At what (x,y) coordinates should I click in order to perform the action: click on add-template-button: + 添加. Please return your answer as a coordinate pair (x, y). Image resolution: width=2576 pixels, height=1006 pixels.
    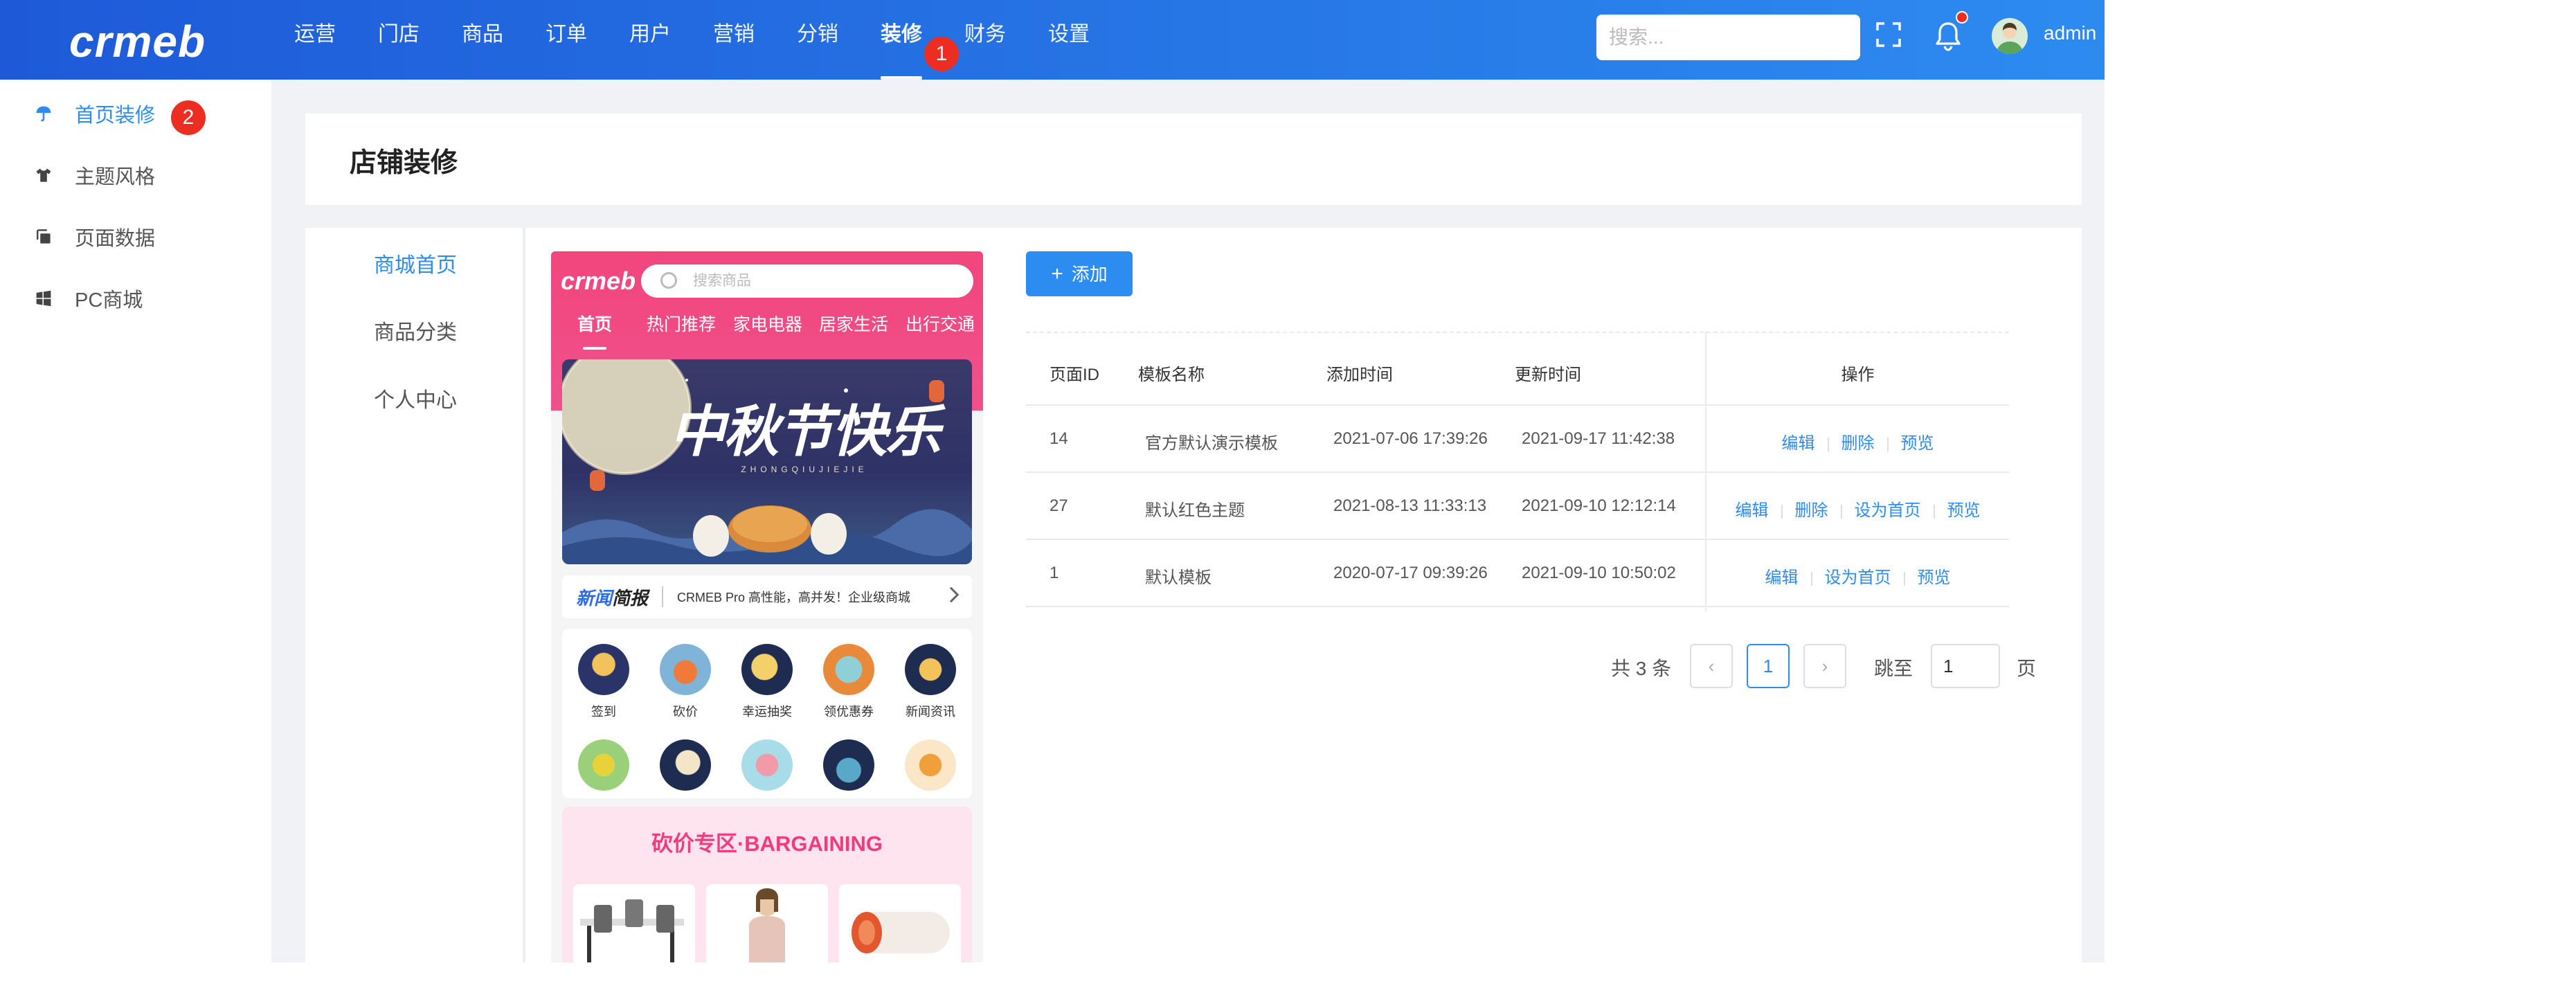
    Looking at the image, I should click on (1079, 273).